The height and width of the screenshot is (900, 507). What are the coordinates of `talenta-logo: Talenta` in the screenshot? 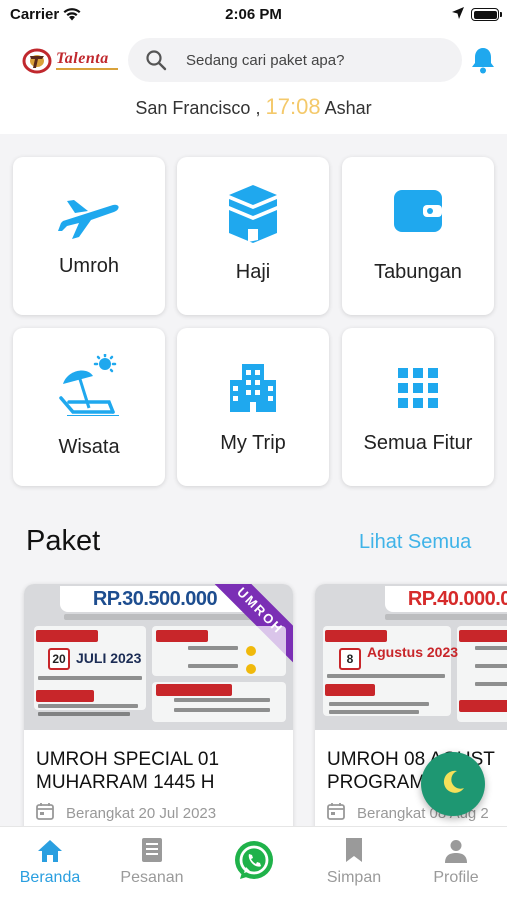 It's located at (71, 62).